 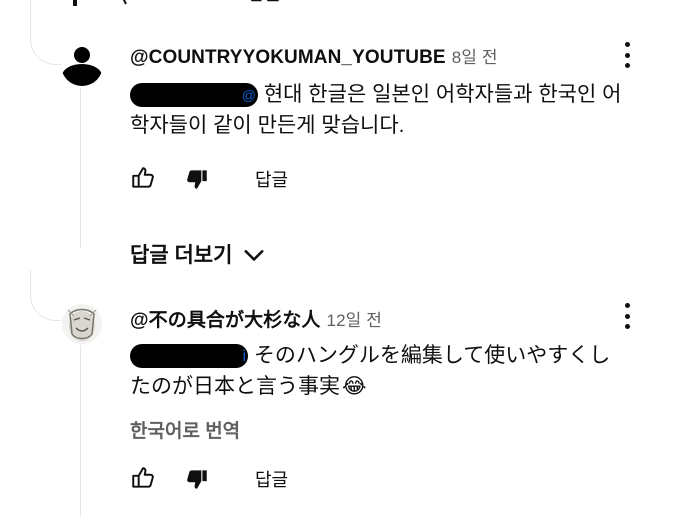 I want to click on comment-author: @COUNTRYYOKUMAN_YOUTUBE 8일 전, so click(x=314, y=56).